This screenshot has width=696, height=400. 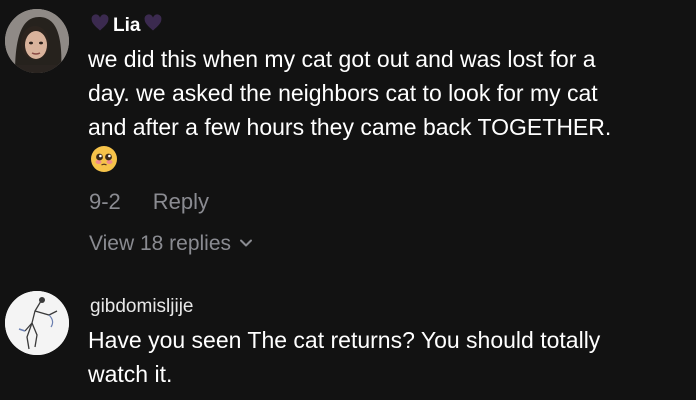 What do you see at coordinates (246, 244) in the screenshot?
I see `chevron-down-icon` at bounding box center [246, 244].